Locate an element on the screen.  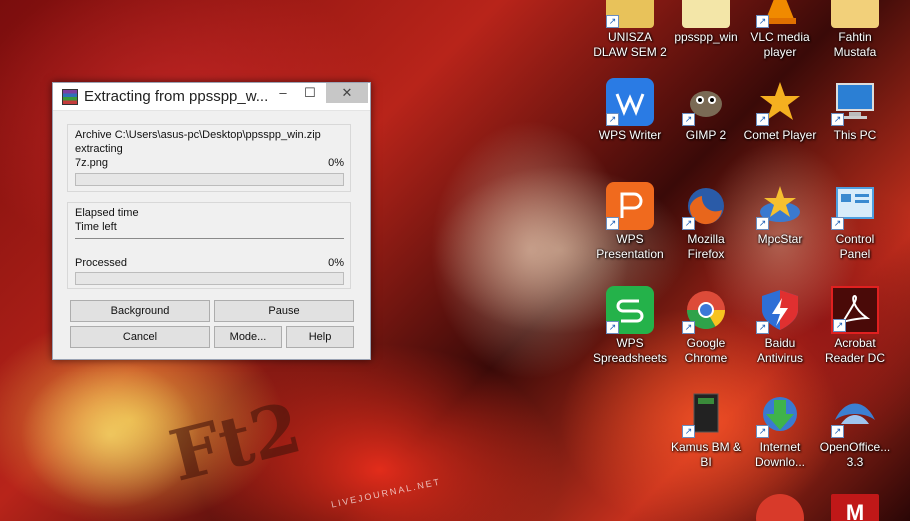
openoffice-icon: ↗ is located at coordinates (855, 414).